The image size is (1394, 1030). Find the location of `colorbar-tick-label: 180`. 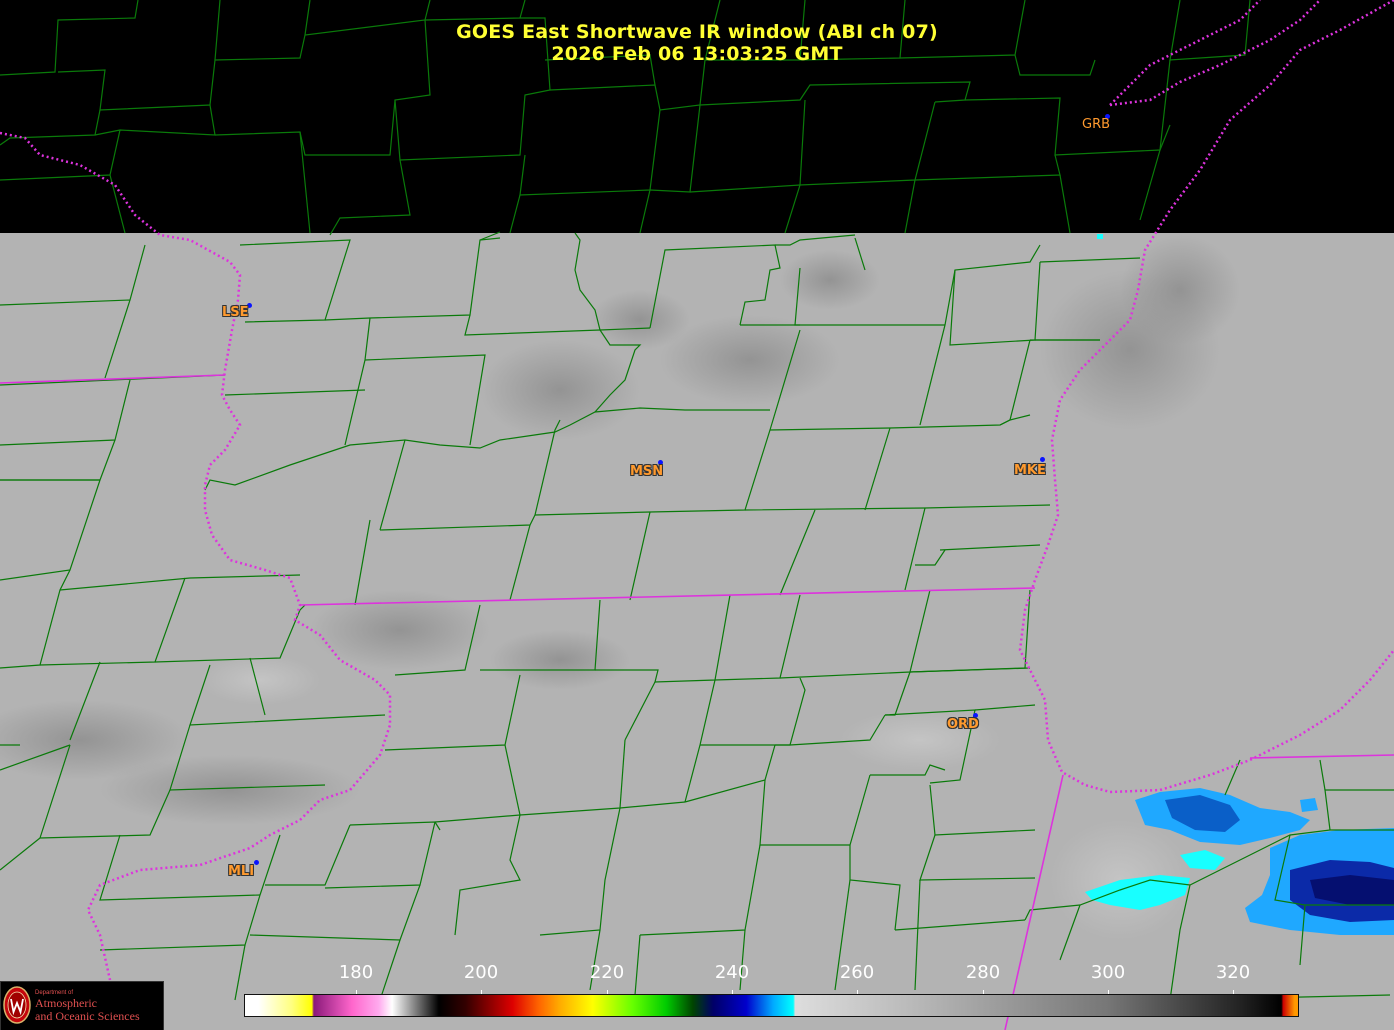

colorbar-tick-label: 180 is located at coordinates (356, 972).